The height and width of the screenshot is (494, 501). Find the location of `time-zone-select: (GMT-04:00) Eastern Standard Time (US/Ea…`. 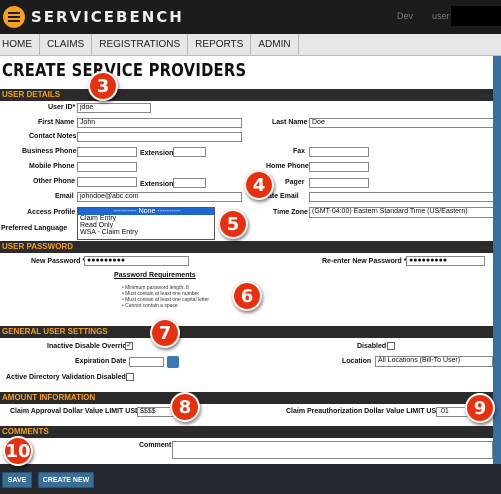

time-zone-select: (GMT-04:00) Eastern Standard Time (US/Ea… is located at coordinates (402, 212).